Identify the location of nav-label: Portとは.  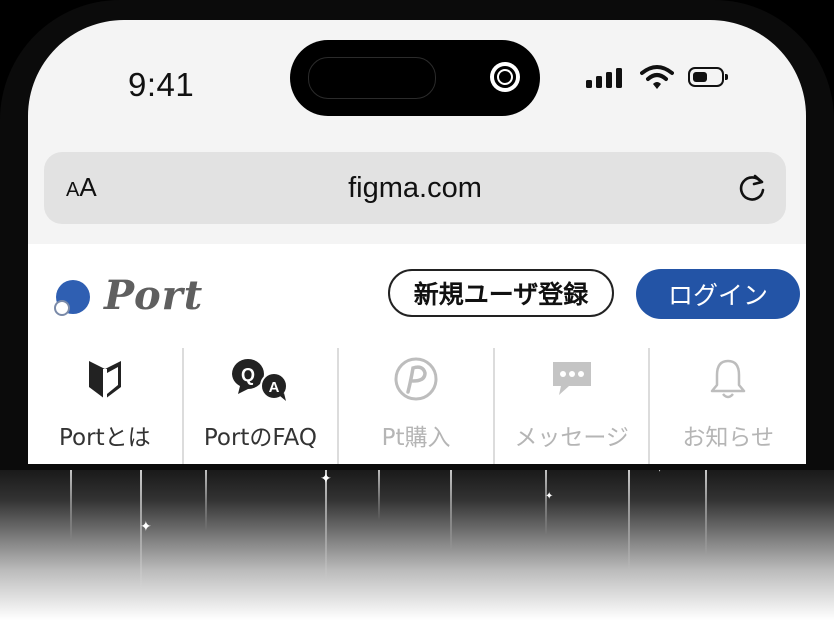
(105, 438).